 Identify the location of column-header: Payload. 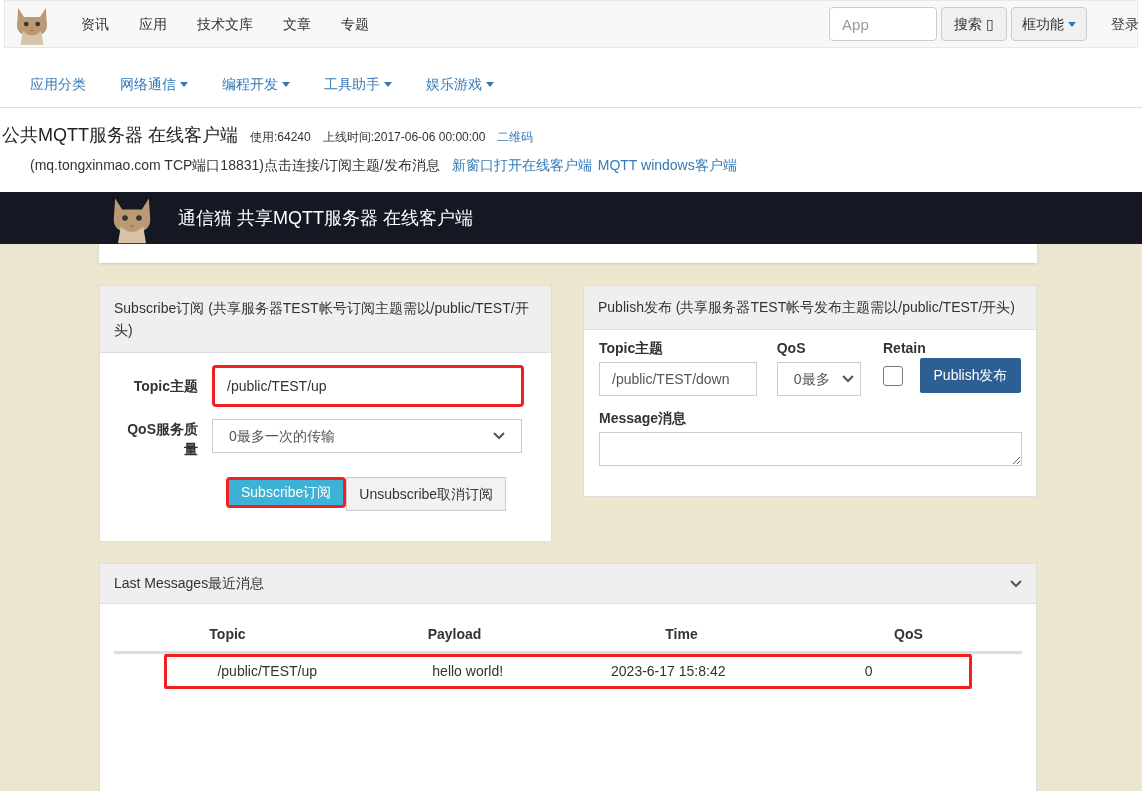
(454, 634).